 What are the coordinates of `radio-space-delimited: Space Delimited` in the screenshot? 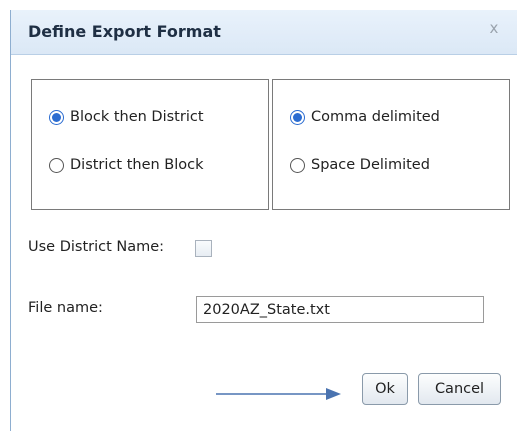 It's located at (360, 165).